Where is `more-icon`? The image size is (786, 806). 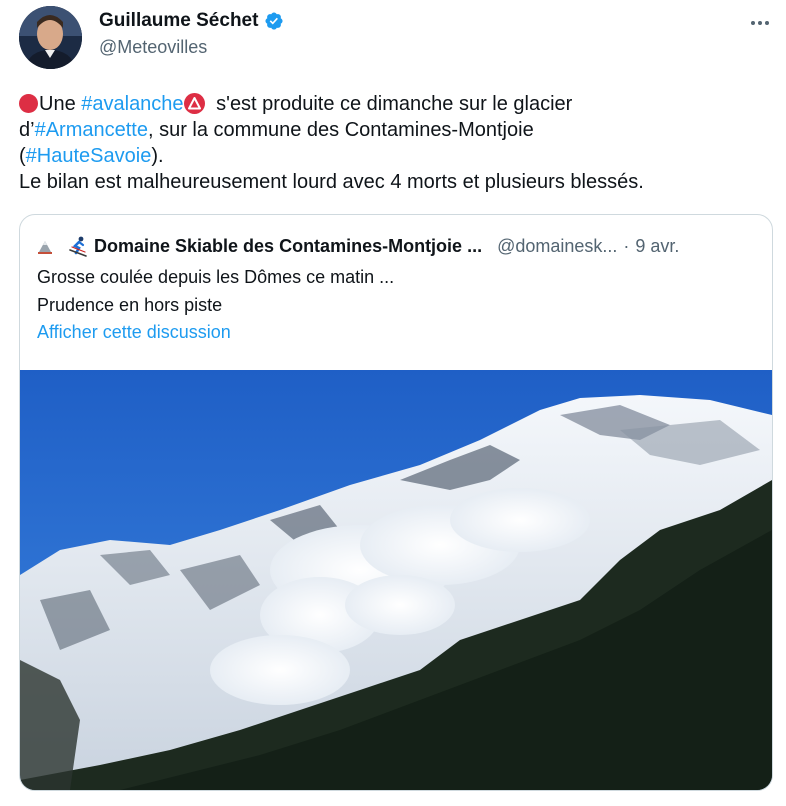
more-icon is located at coordinates (753, 23).